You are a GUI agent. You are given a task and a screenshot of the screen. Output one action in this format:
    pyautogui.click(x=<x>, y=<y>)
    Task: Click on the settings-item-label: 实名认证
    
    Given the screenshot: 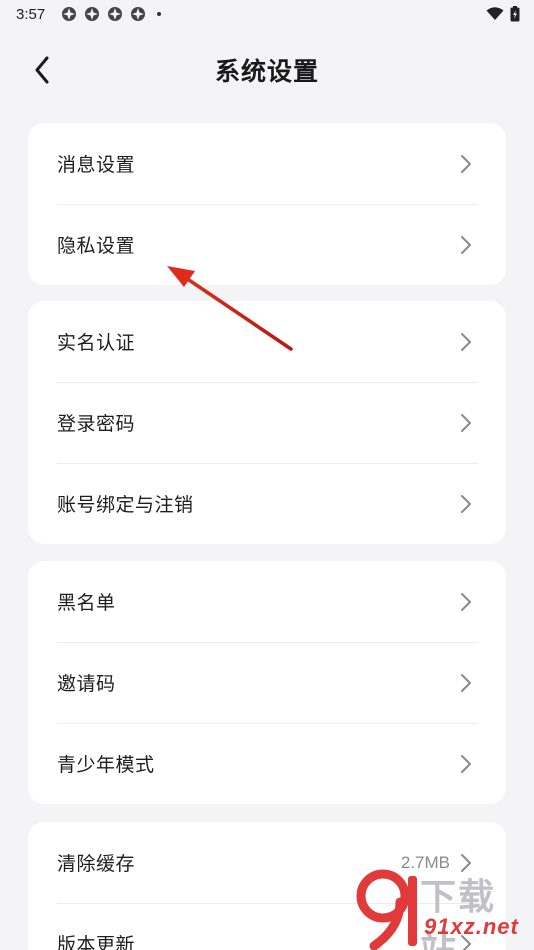 What is the action you would take?
    pyautogui.click(x=96, y=343)
    